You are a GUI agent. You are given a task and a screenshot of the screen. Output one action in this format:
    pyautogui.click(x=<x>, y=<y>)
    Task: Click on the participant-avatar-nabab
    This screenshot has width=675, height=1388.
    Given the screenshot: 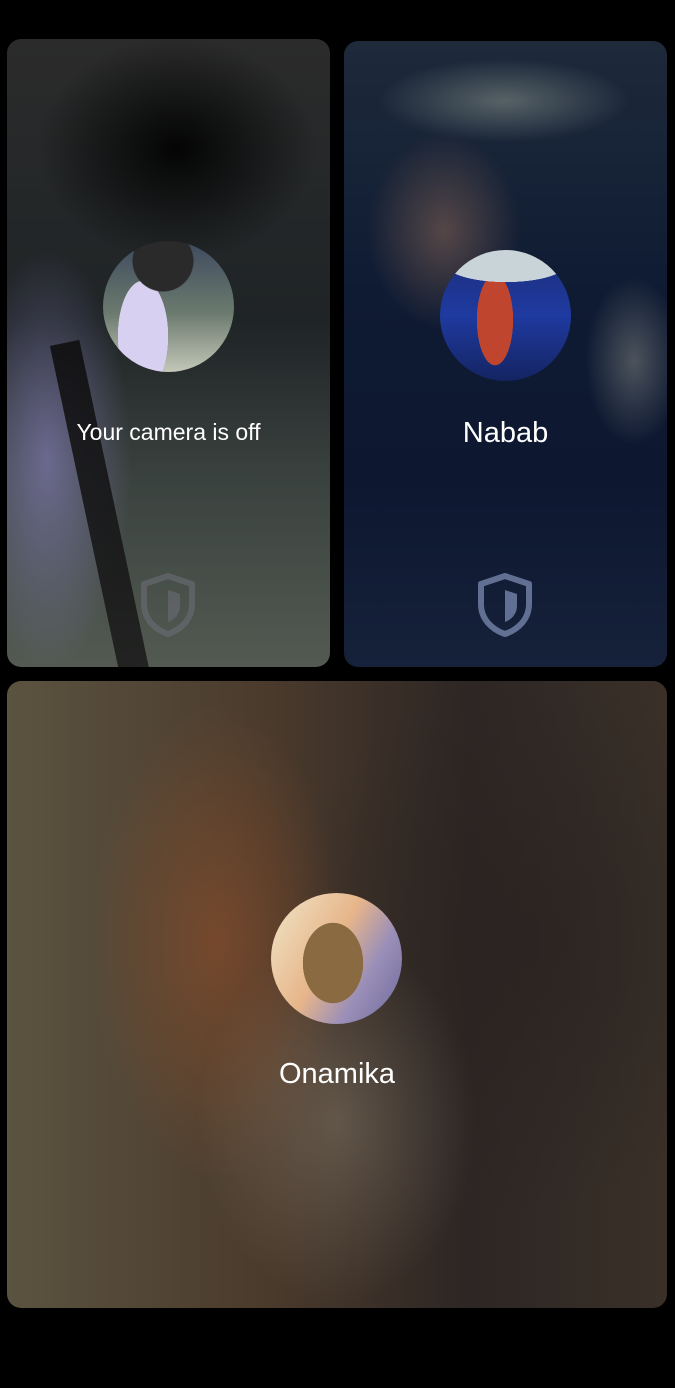 What is the action you would take?
    pyautogui.click(x=505, y=315)
    